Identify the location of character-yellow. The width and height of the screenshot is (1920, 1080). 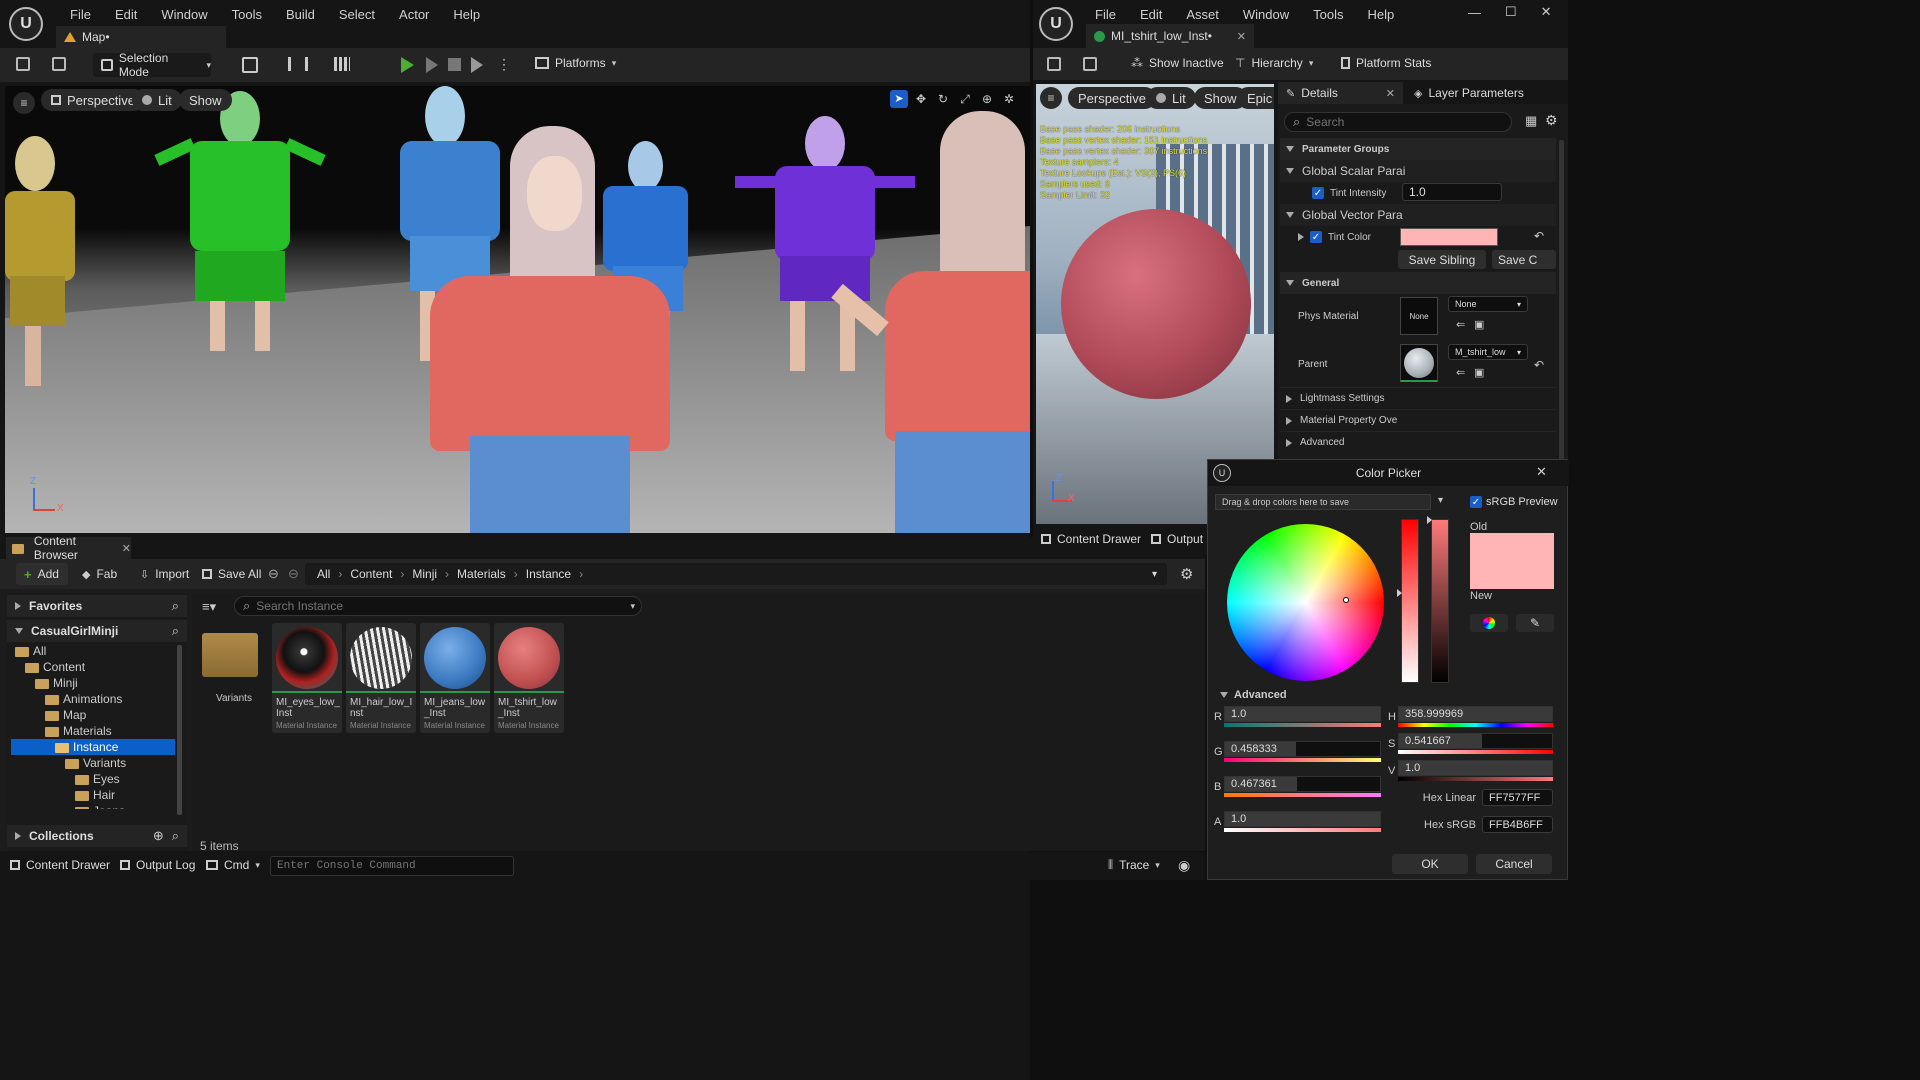
(45, 261).